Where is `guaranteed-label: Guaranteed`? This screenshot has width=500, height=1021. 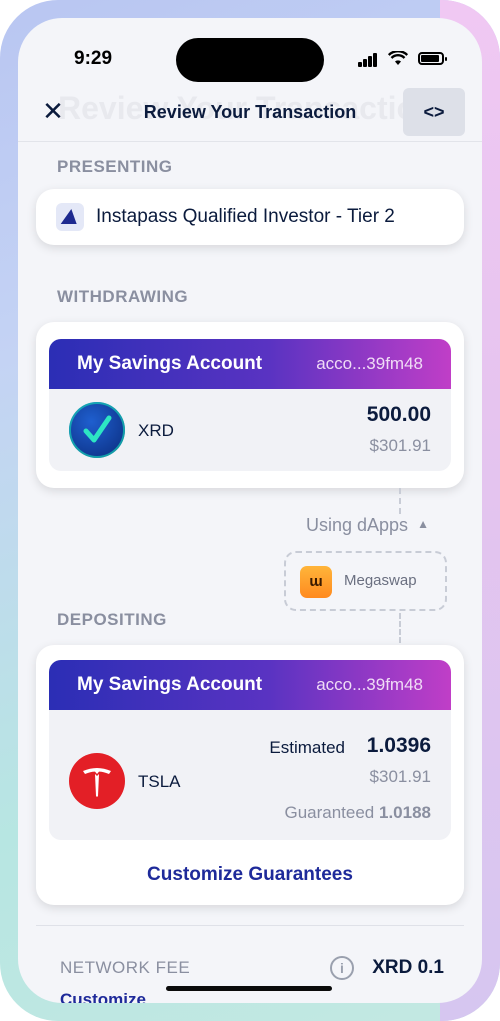
guaranteed-label: Guaranteed is located at coordinates (329, 812).